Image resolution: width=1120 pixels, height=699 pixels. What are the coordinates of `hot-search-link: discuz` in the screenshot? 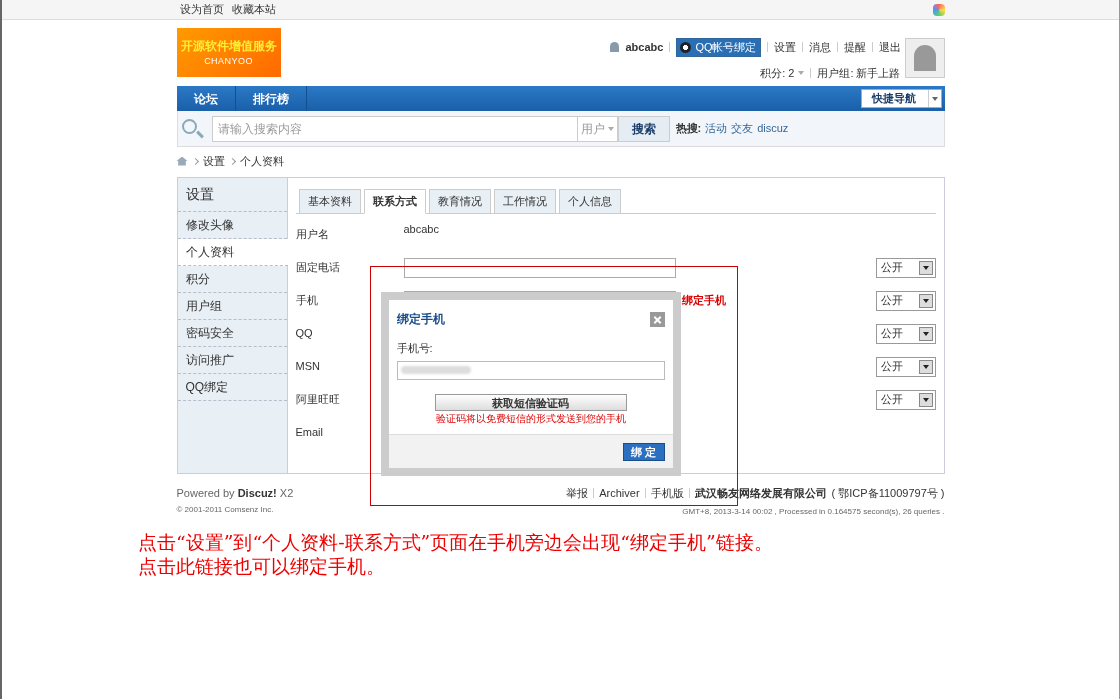 It's located at (773, 128).